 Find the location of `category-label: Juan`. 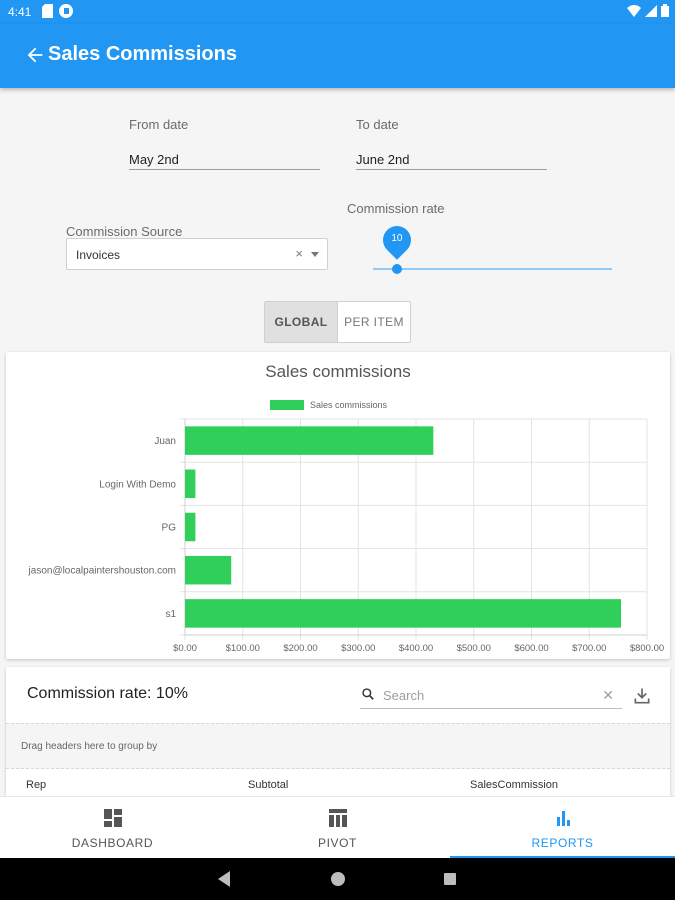

category-label: Juan is located at coordinates (165, 441).